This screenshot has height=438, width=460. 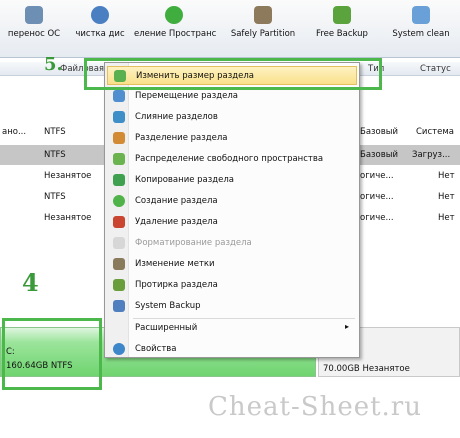 What do you see at coordinates (263, 29) in the screenshot?
I see `toolbar-button-safely-partition: Safely Partition` at bounding box center [263, 29].